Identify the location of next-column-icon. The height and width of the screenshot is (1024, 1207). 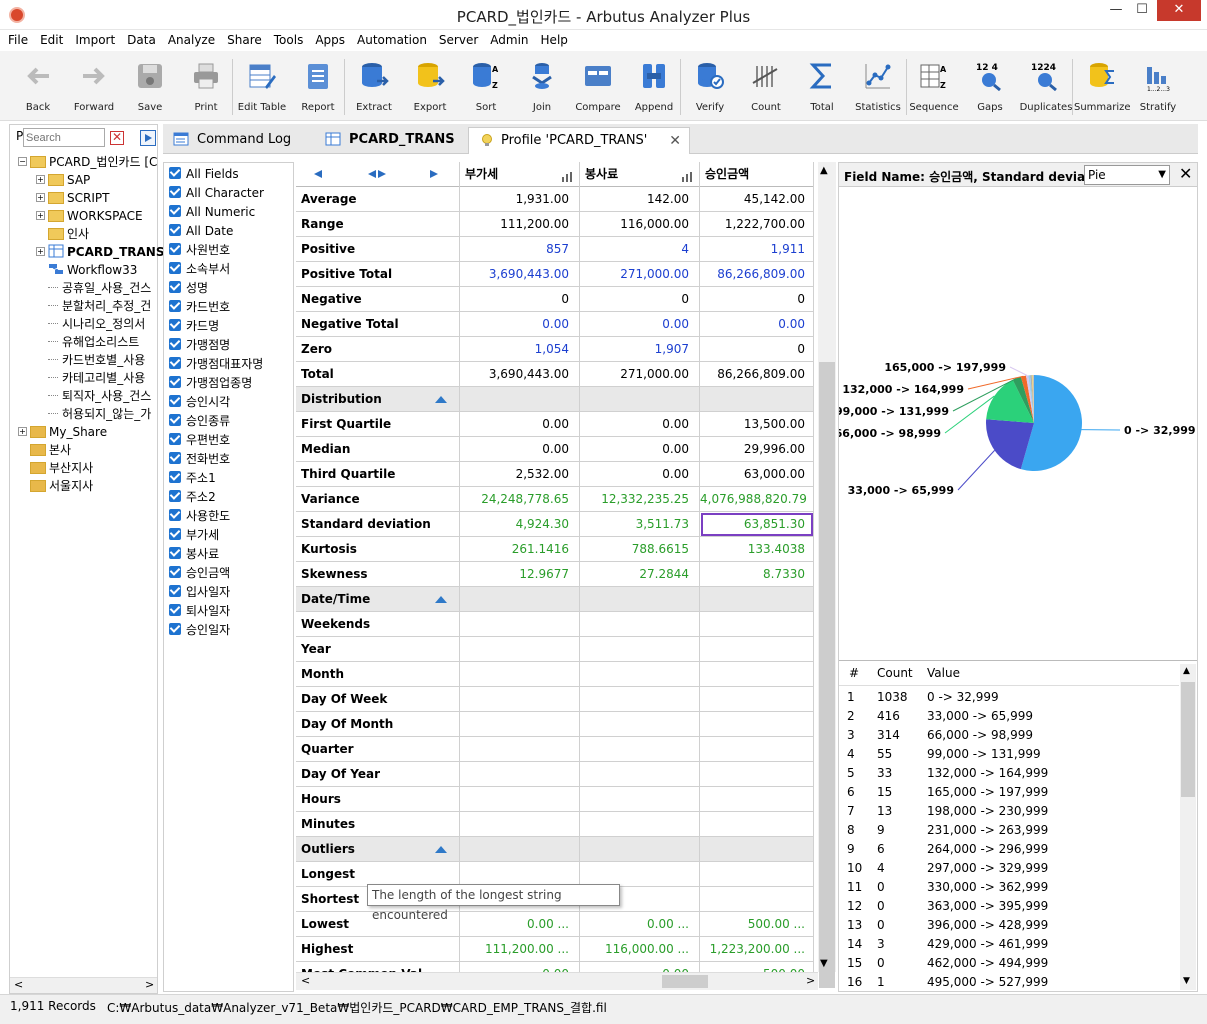
(434, 174).